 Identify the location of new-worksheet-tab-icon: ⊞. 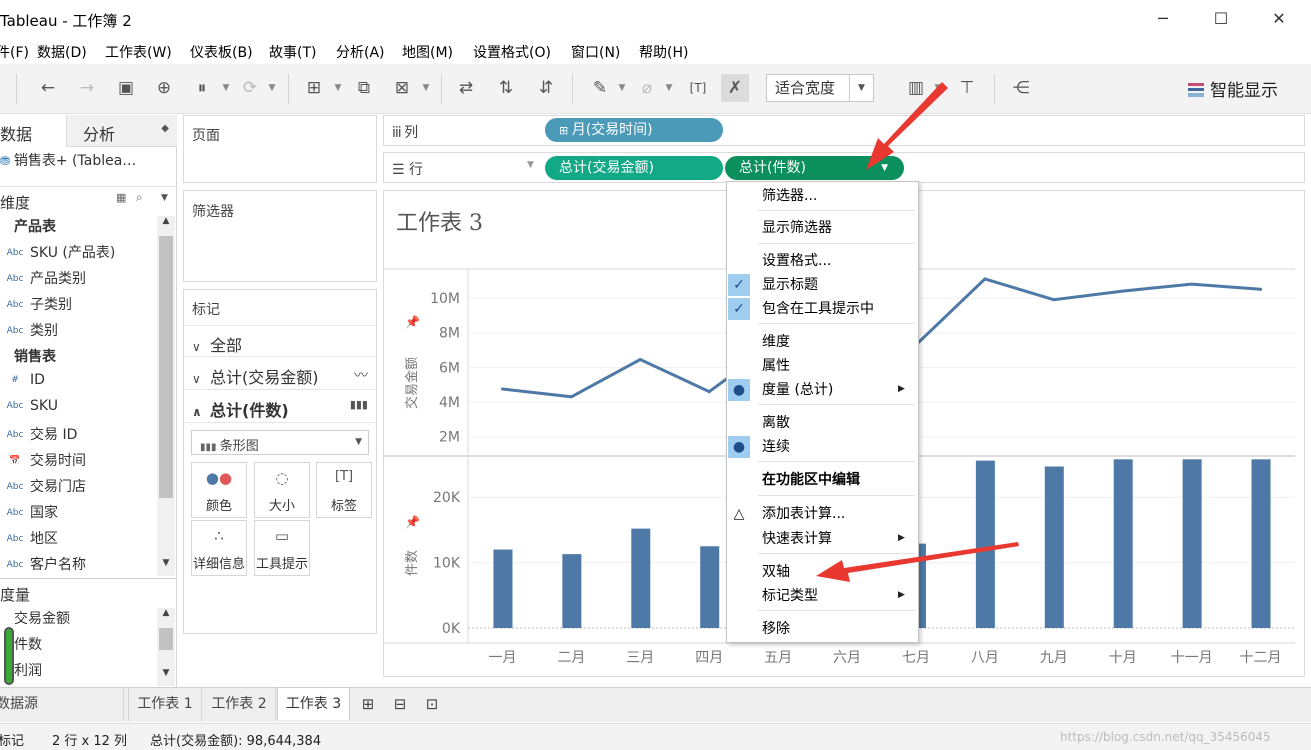
(368, 704).